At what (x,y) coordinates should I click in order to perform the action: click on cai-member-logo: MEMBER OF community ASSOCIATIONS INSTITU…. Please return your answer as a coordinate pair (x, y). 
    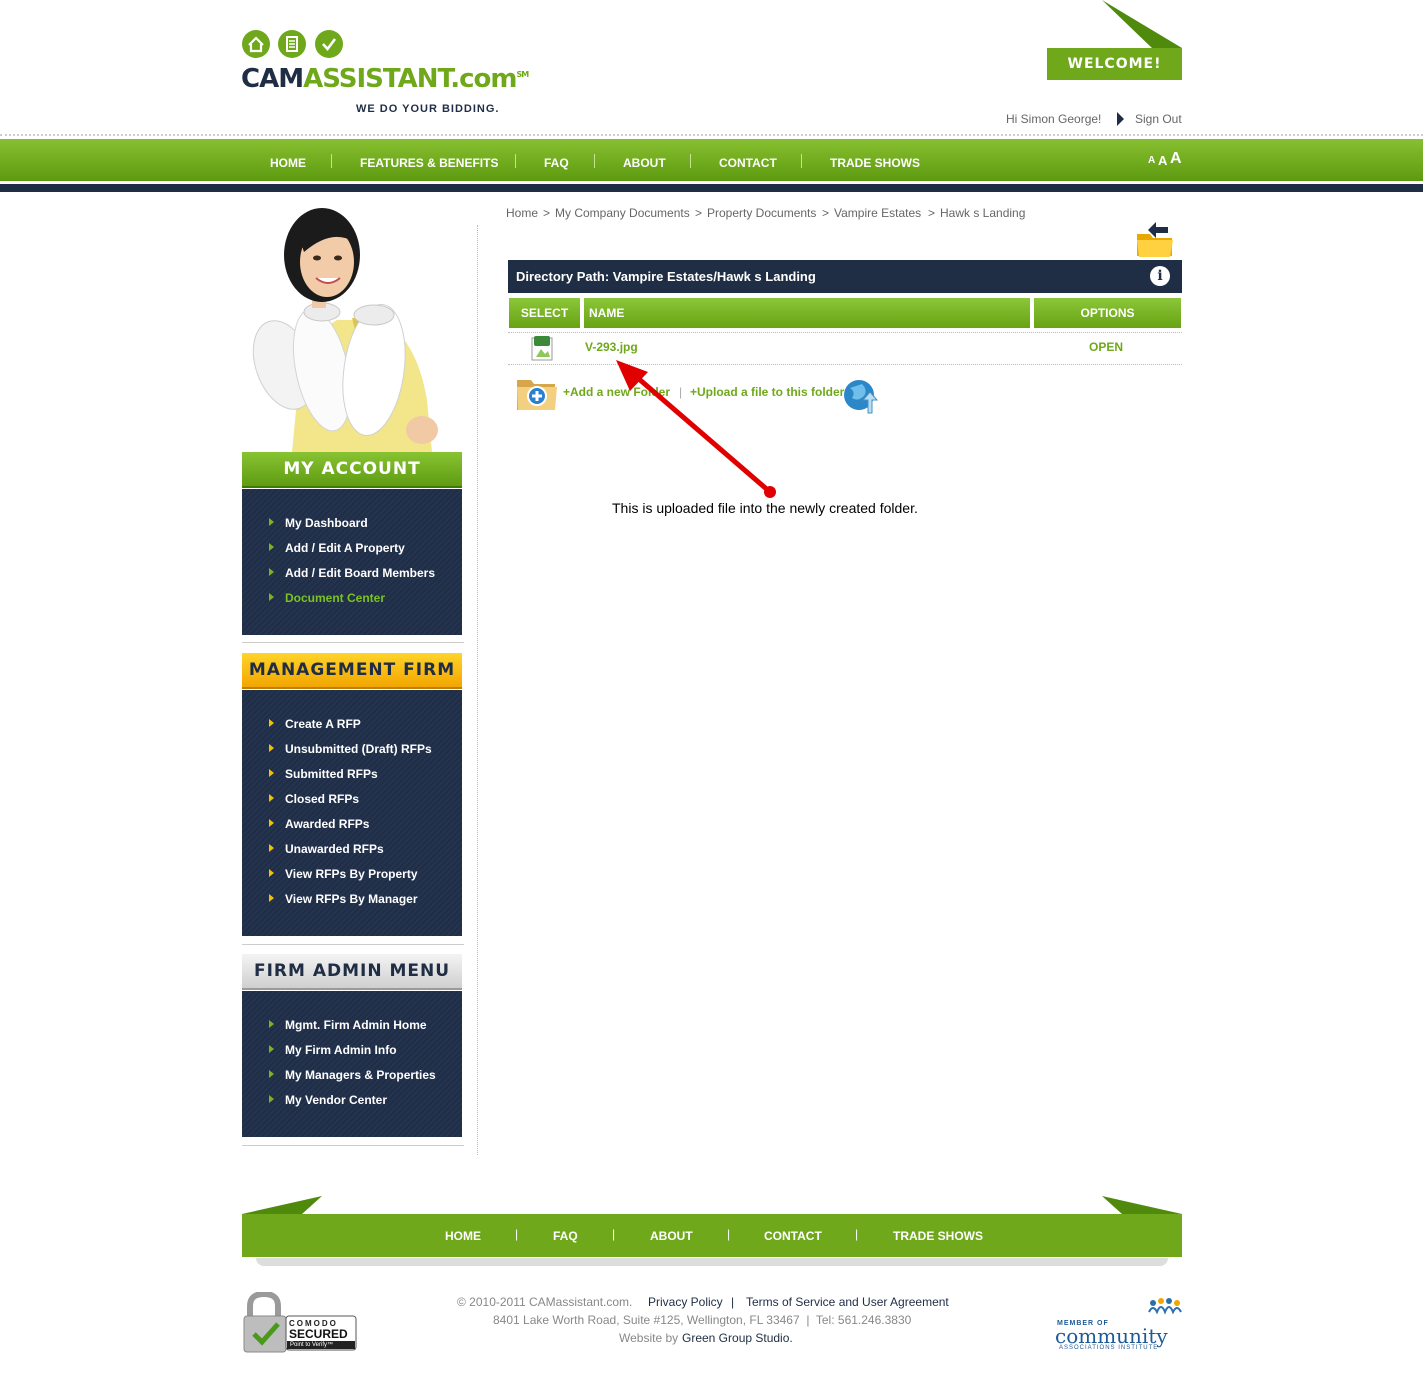
    Looking at the image, I should click on (1119, 1326).